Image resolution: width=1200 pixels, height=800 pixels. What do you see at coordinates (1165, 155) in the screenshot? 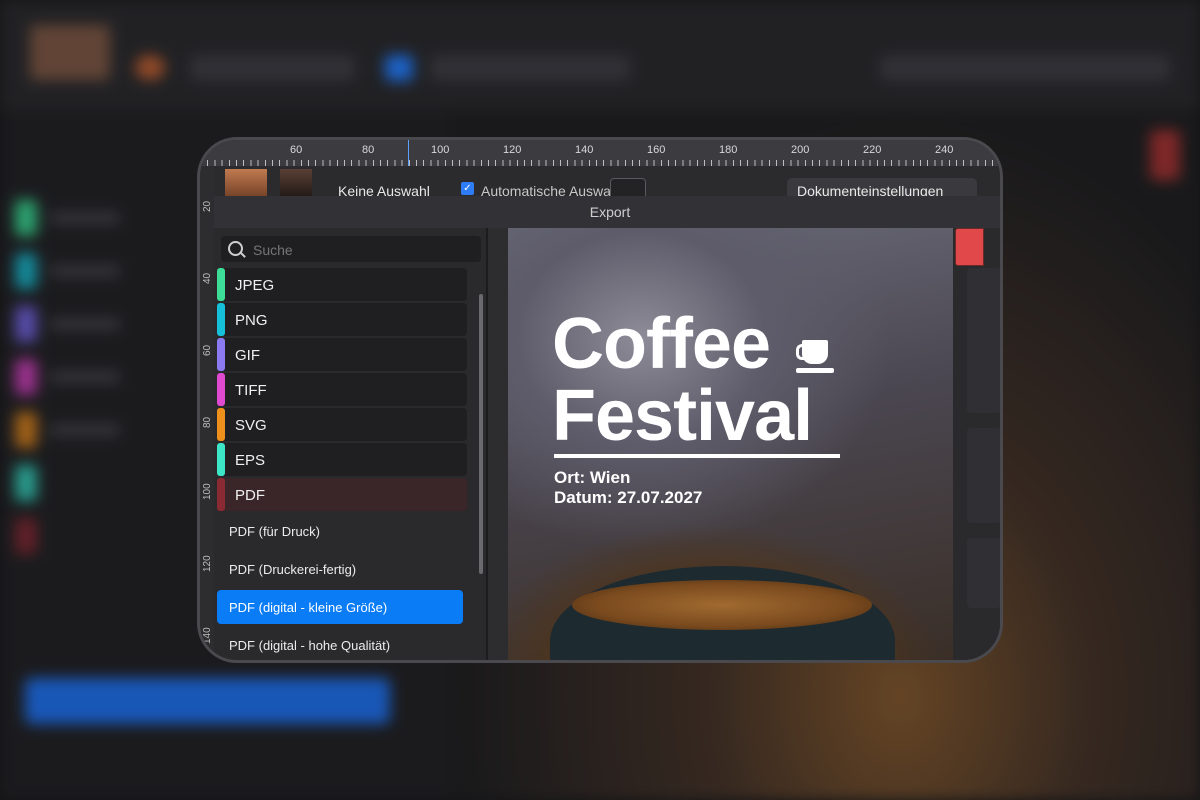
I see `background-marker` at bounding box center [1165, 155].